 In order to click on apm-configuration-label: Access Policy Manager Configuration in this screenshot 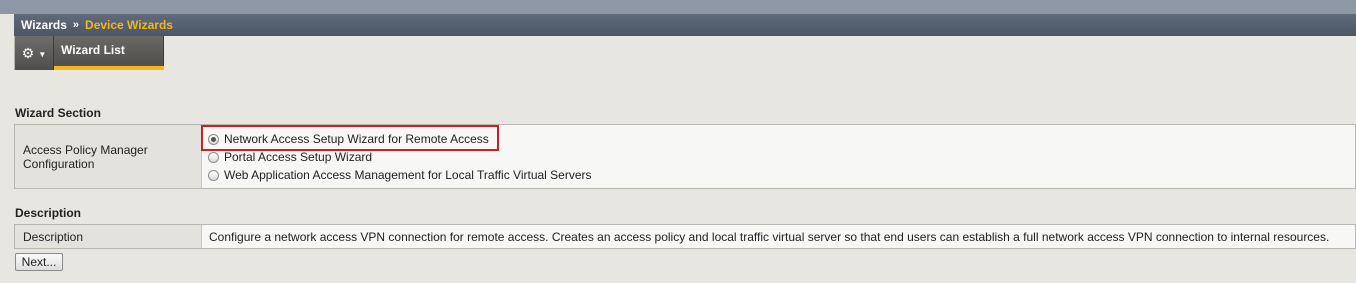, I will do `click(108, 156)`.